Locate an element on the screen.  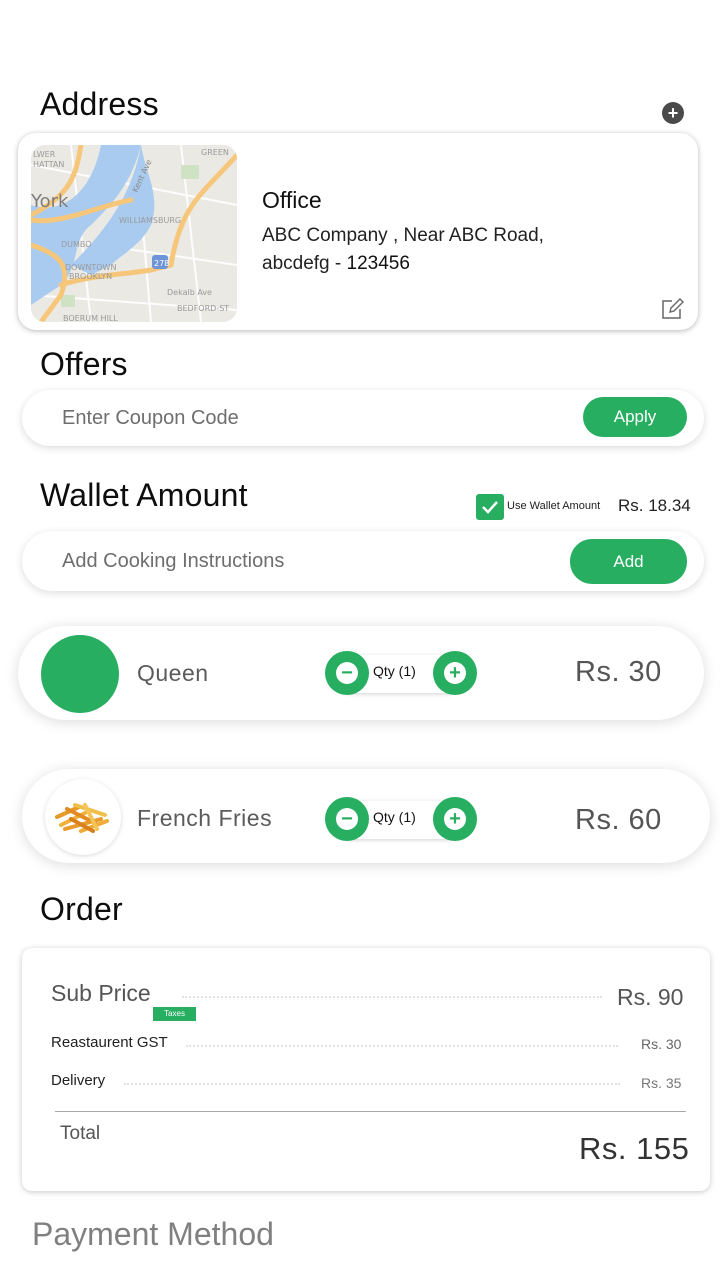
french-fries-image is located at coordinates (82, 818).